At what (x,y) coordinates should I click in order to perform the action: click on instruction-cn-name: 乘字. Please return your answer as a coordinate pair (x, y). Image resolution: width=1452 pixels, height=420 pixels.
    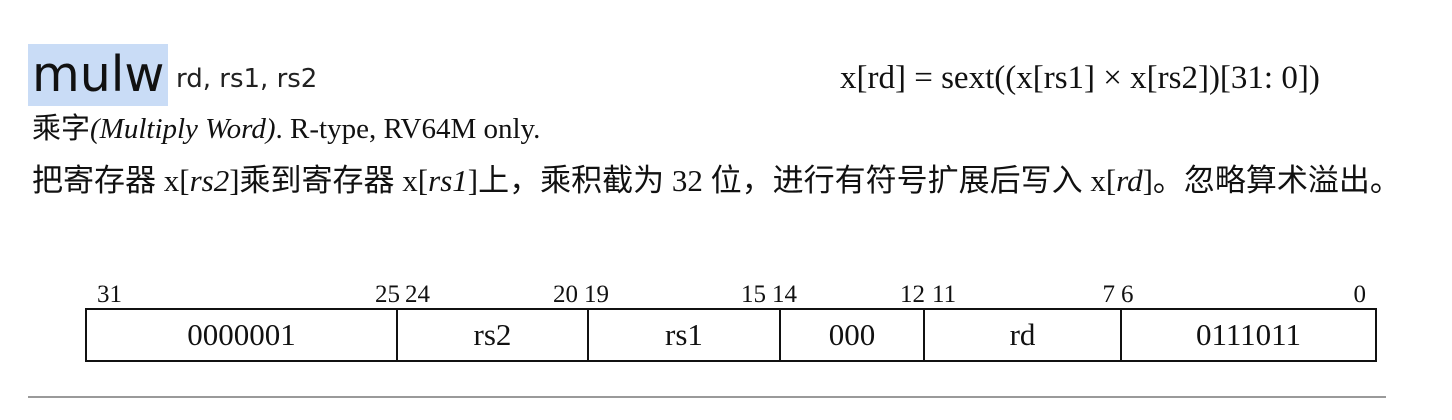
    Looking at the image, I should click on (61, 129).